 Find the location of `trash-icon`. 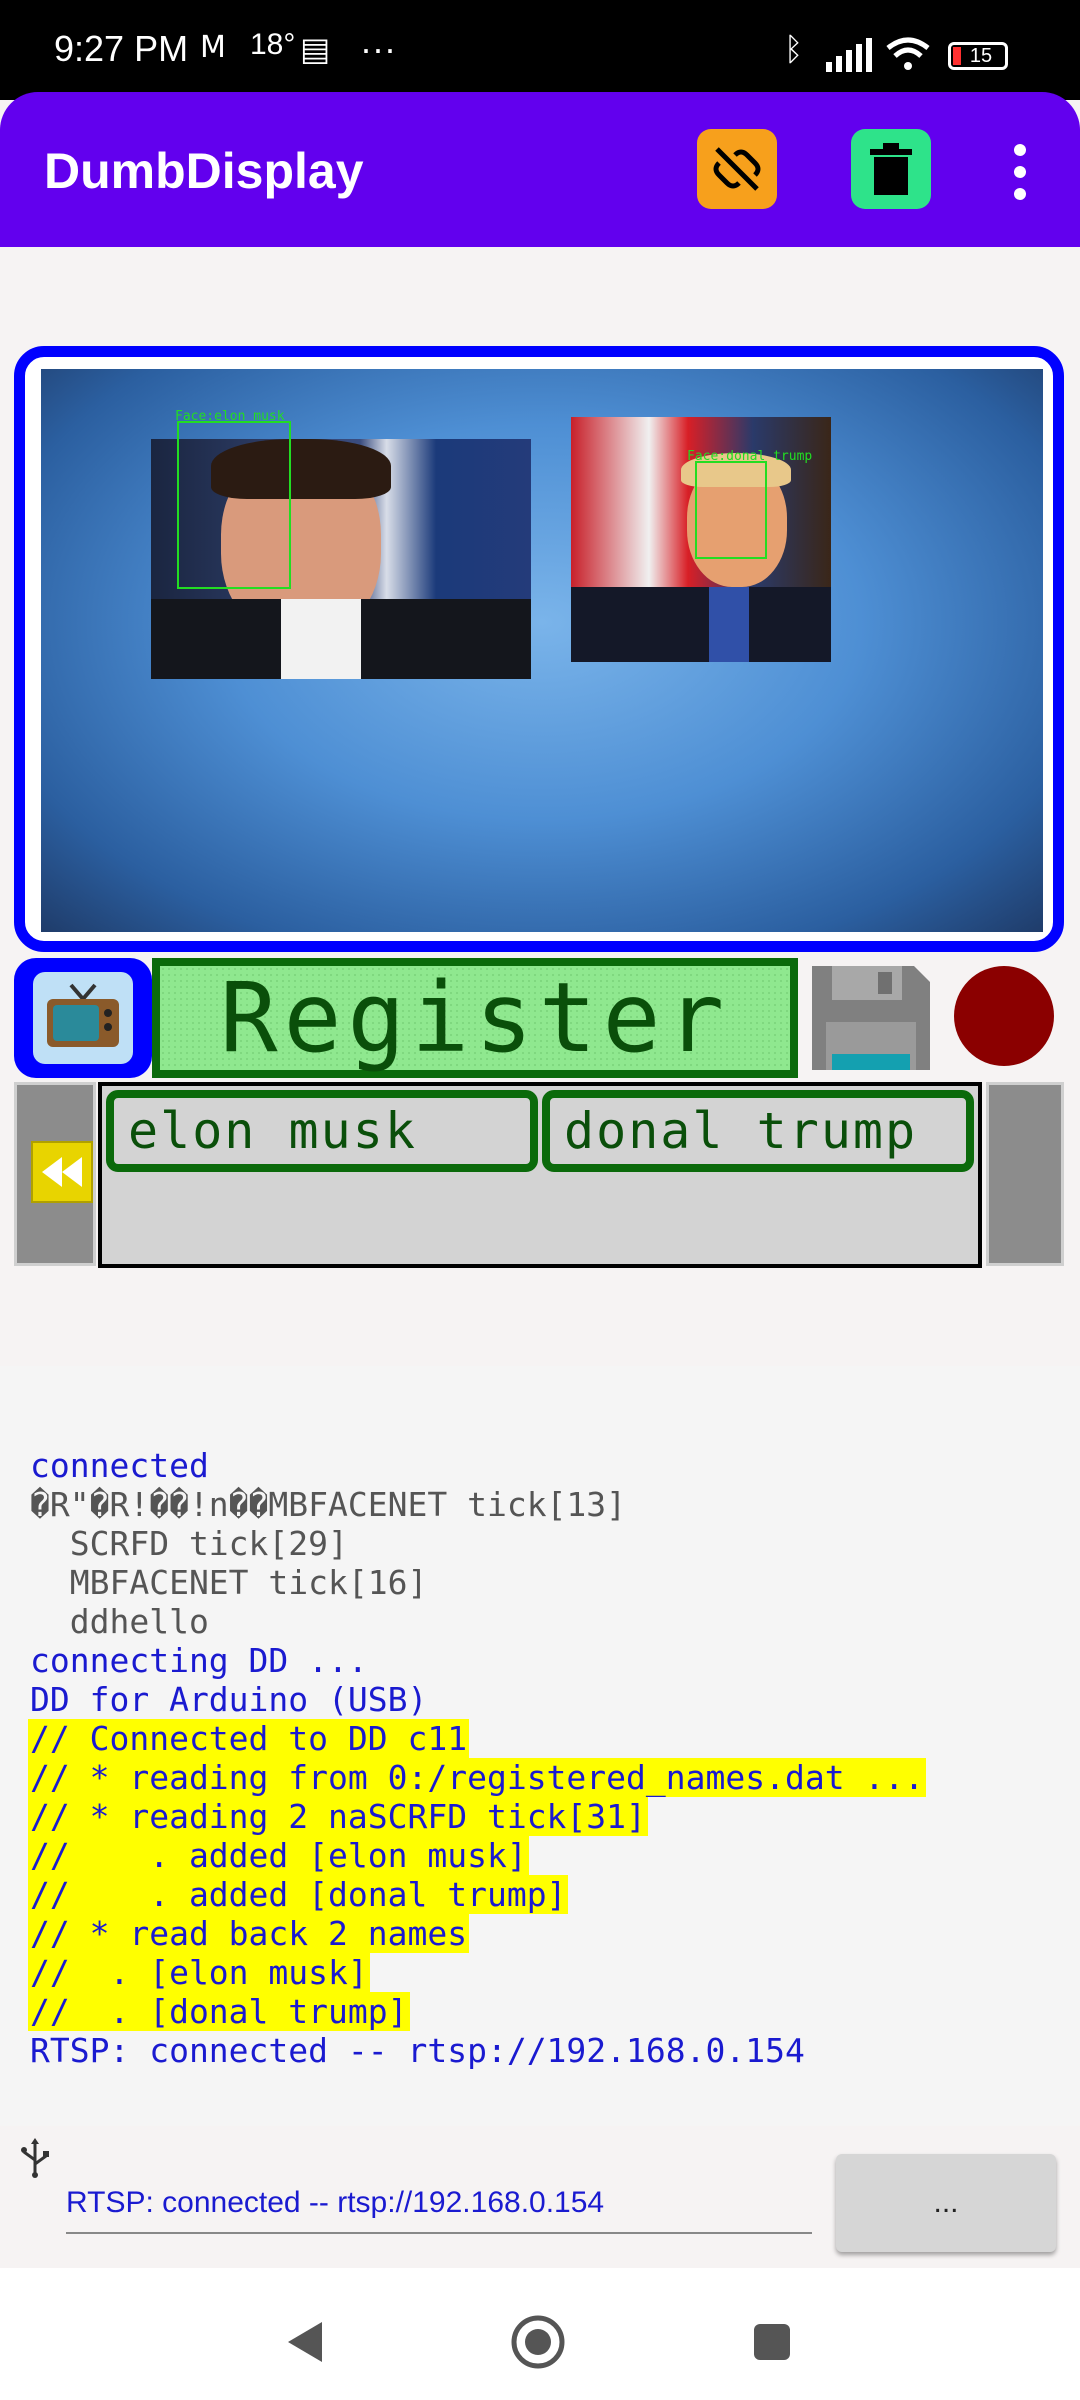

trash-icon is located at coordinates (891, 169).